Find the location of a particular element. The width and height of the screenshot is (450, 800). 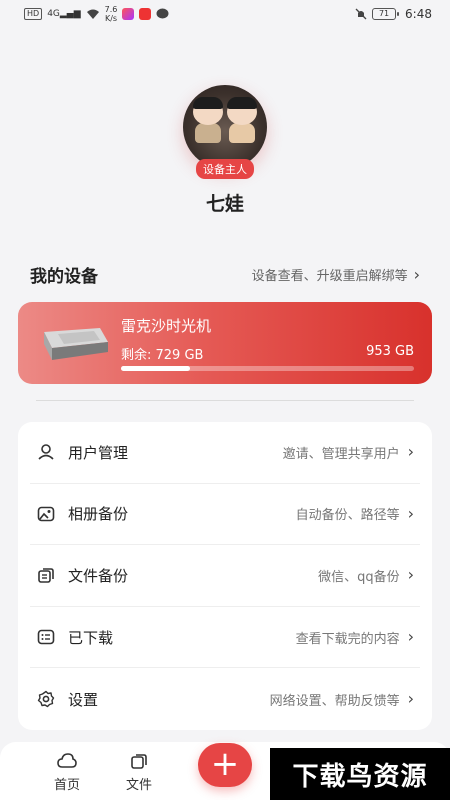

devices-section-header: 我的设备 设备查看、升级重启解绑等 › is located at coordinates (225, 274).